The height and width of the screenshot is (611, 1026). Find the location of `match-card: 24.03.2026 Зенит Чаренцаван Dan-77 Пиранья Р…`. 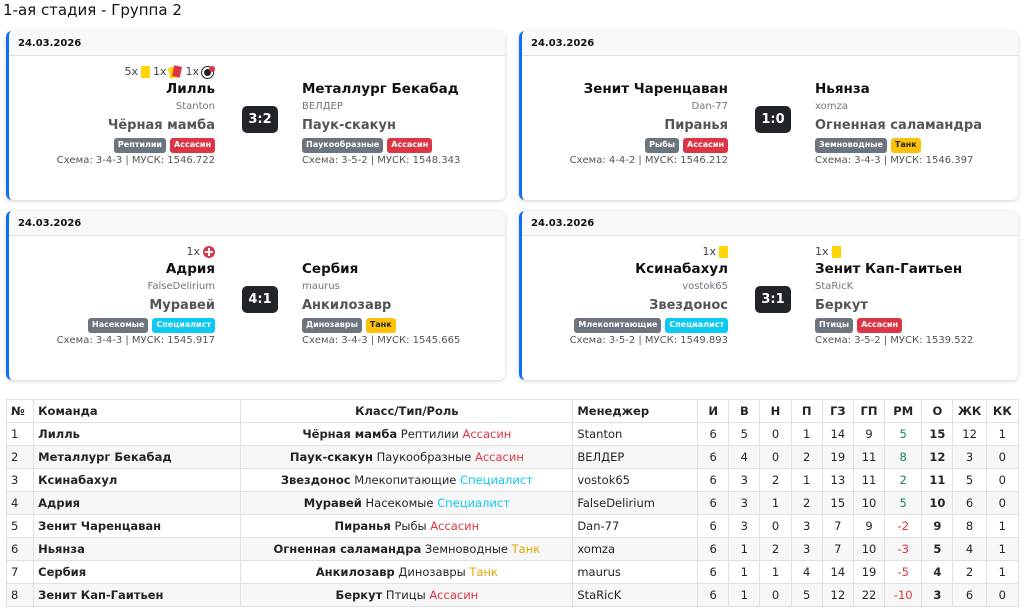

match-card: 24.03.2026 Зенит Чаренцаван Dan-77 Пиранья Р… is located at coordinates (768, 115).